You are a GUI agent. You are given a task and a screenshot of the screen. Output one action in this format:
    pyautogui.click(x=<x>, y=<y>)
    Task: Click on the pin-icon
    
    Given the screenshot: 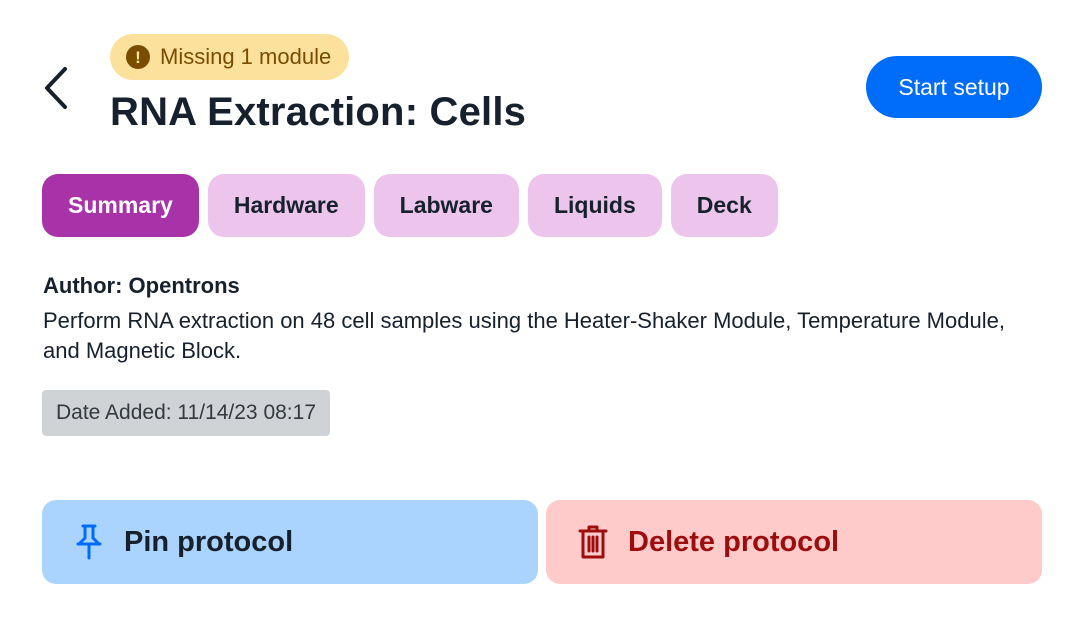 What is the action you would take?
    pyautogui.click(x=89, y=542)
    